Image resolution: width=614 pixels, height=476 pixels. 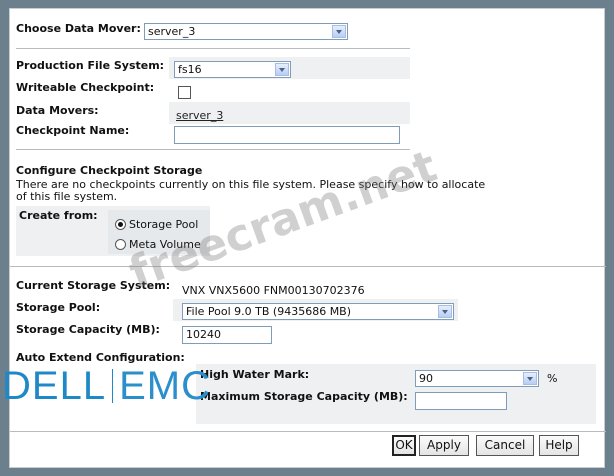 What do you see at coordinates (109, 170) in the screenshot?
I see `storage-config-heading: Configure Checkpoint Storage` at bounding box center [109, 170].